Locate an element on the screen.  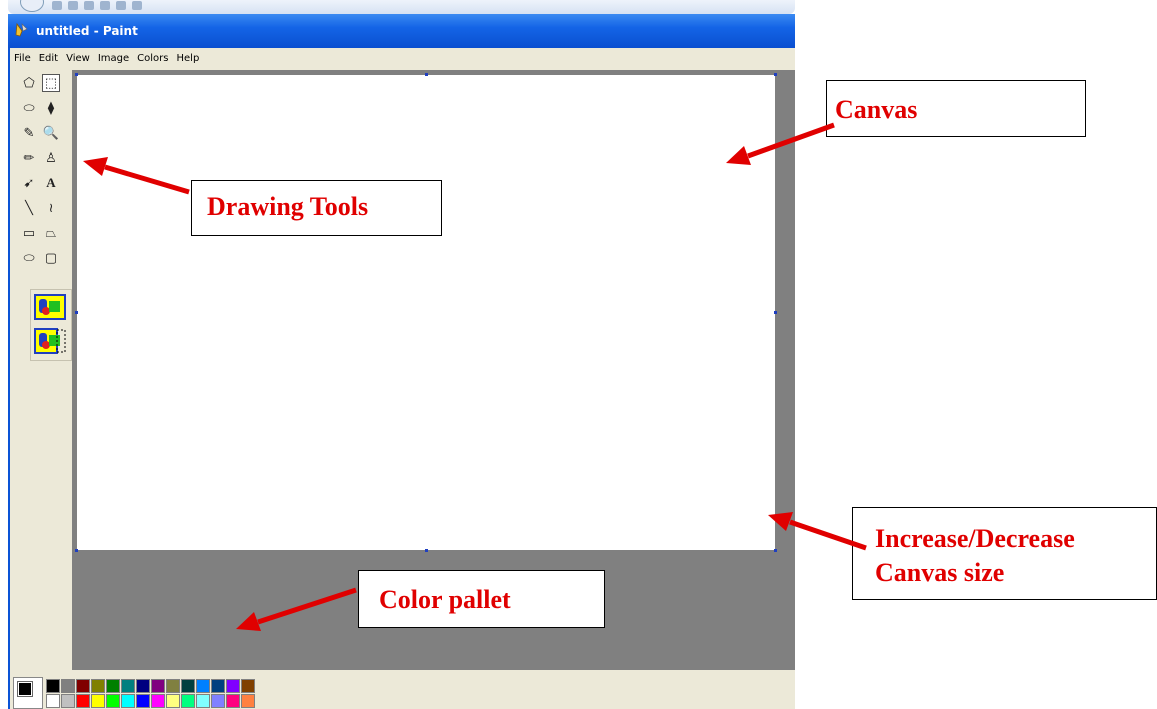
foreground-color is located at coordinates (25, 689).